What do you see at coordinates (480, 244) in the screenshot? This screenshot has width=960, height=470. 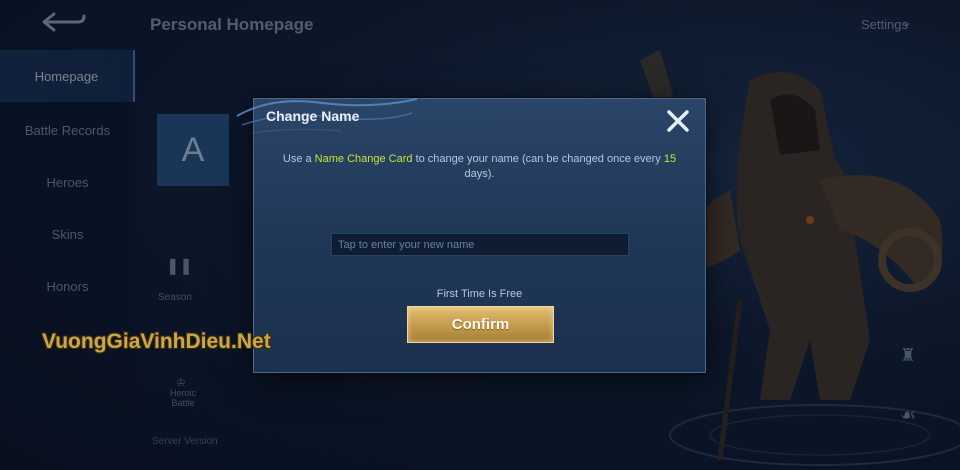 I see `new-name-input` at bounding box center [480, 244].